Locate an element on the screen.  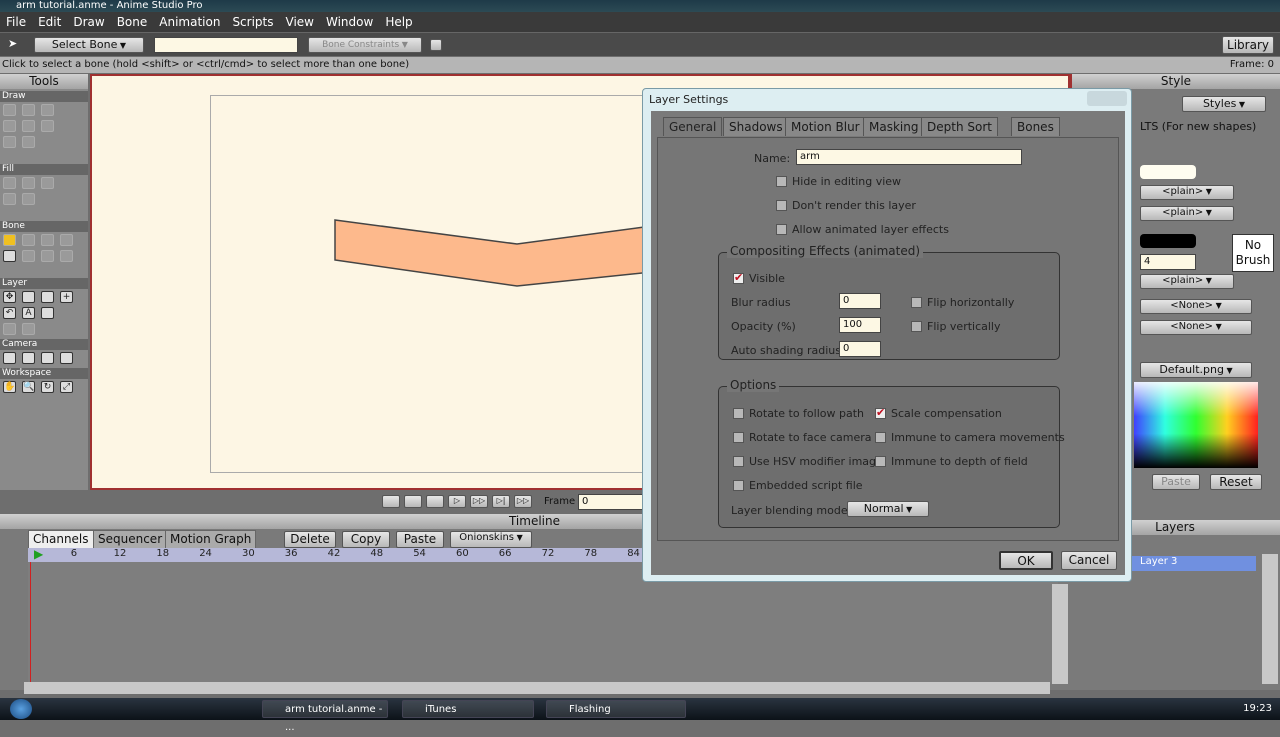
rotate-points-tool-icon is located at coordinates (9, 126).